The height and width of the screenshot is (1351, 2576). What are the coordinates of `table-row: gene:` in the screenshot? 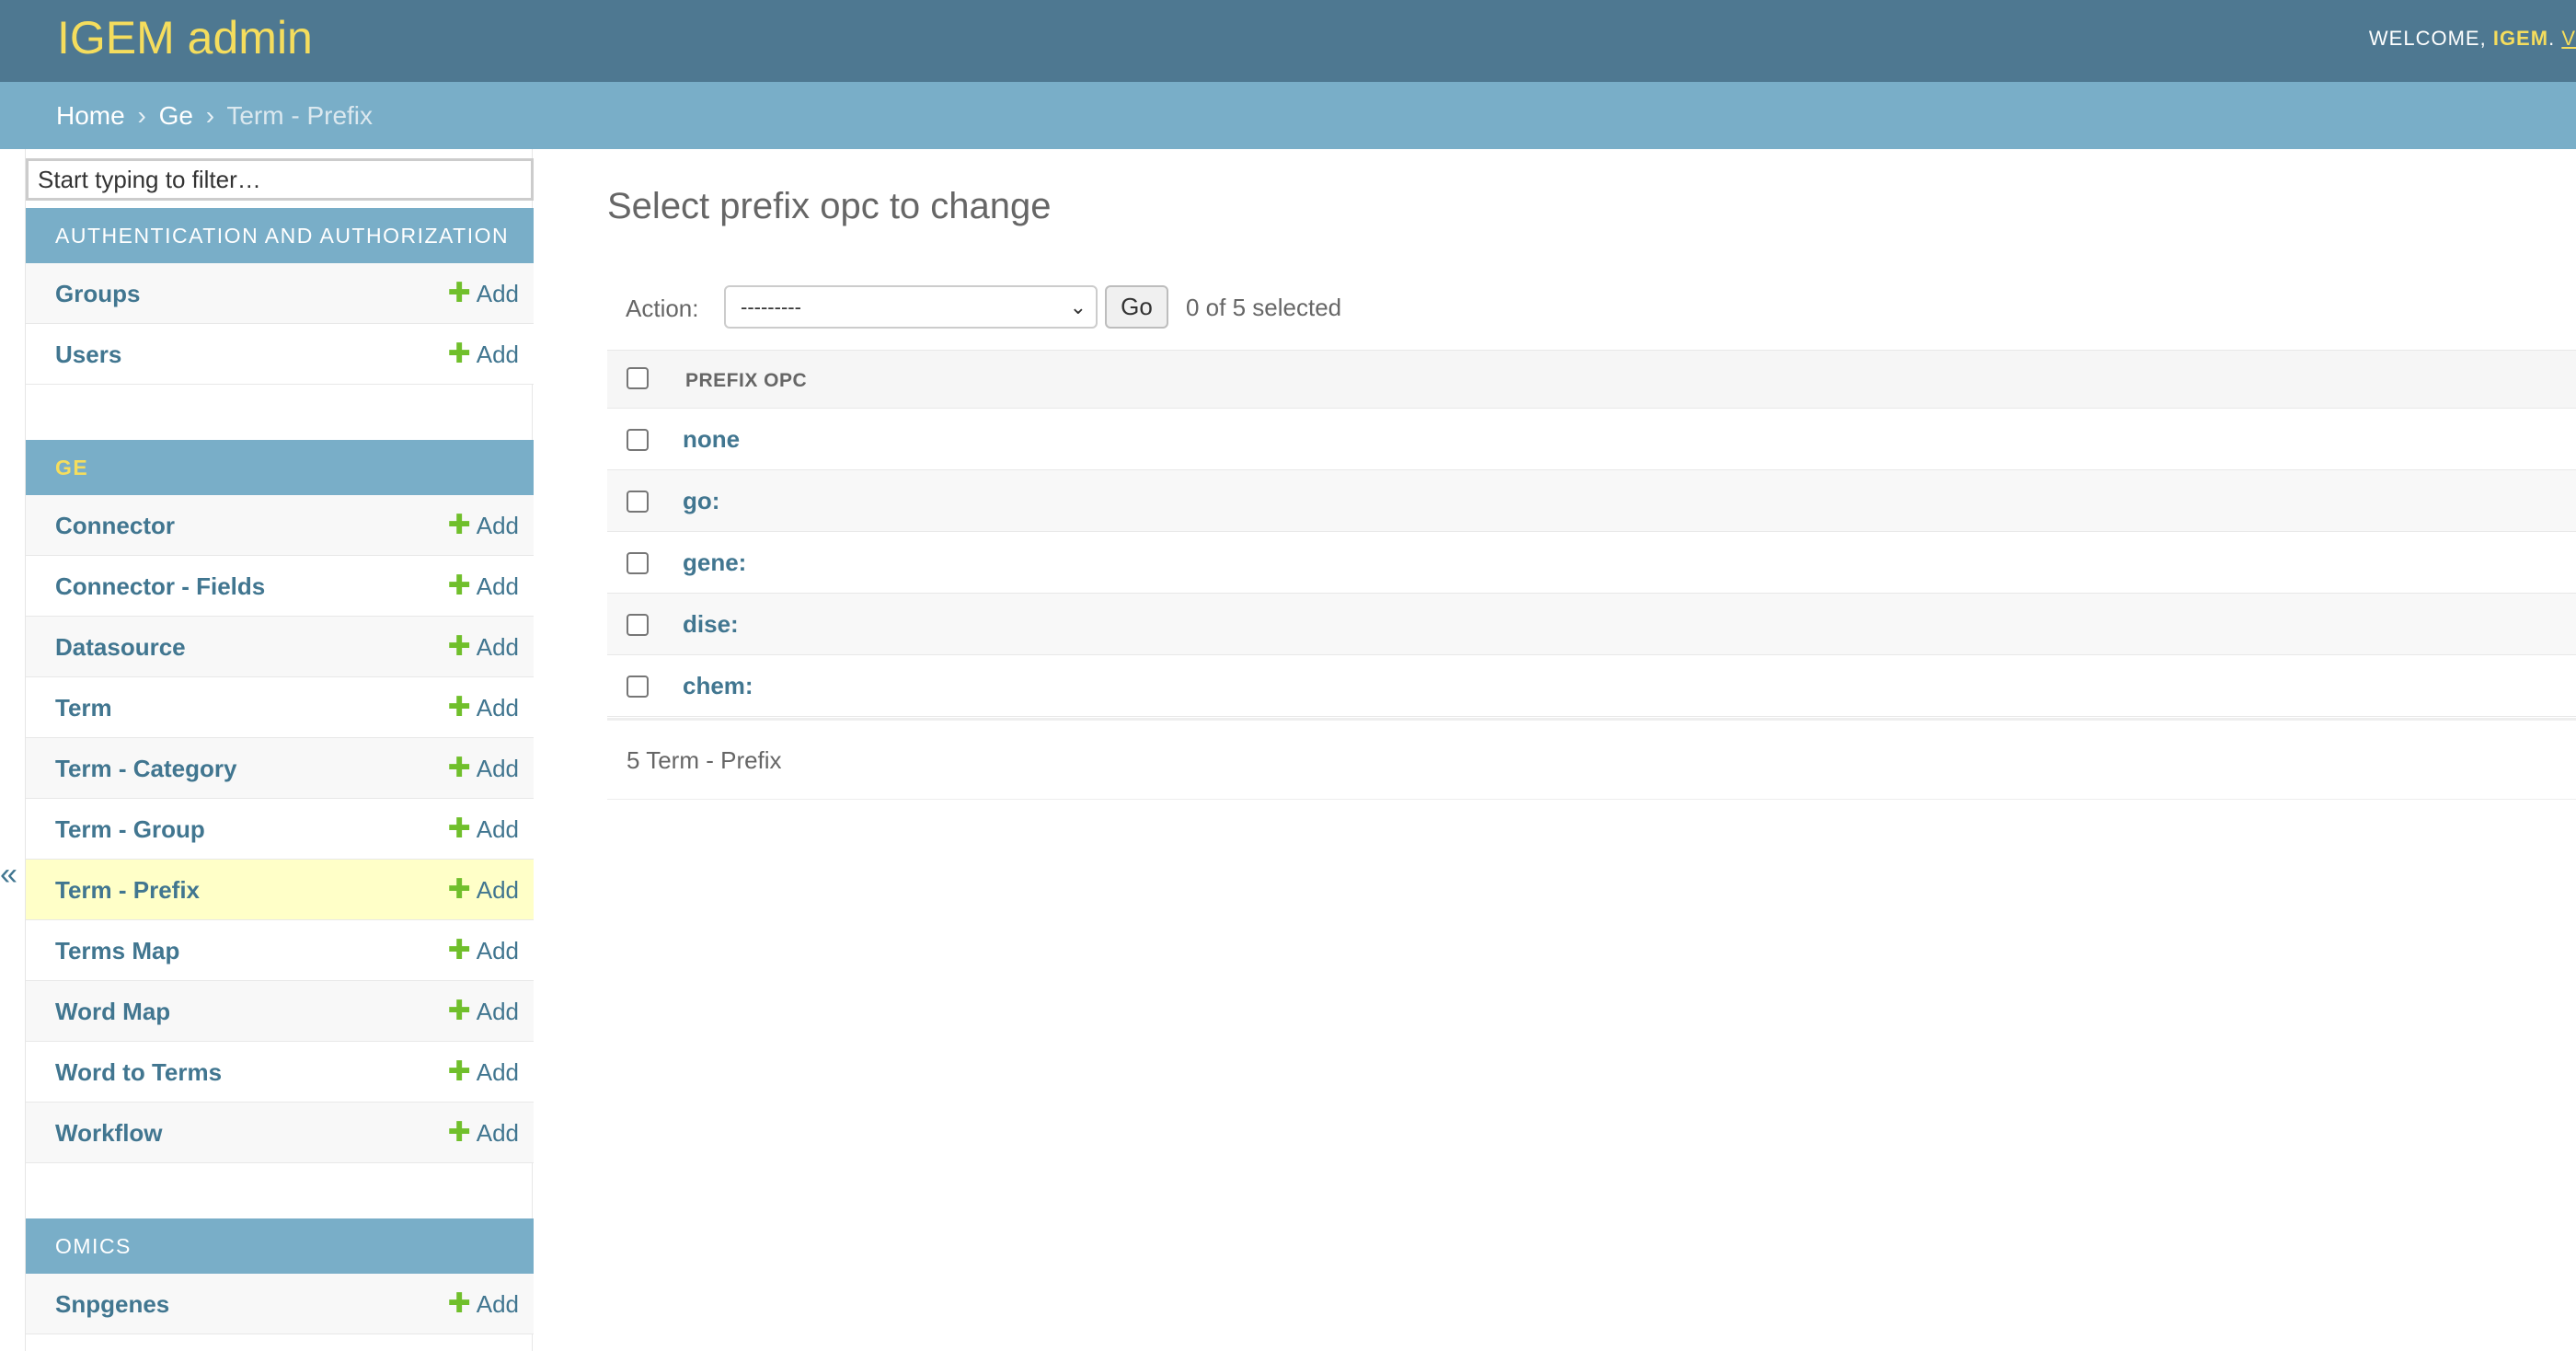 It's located at (1591, 563).